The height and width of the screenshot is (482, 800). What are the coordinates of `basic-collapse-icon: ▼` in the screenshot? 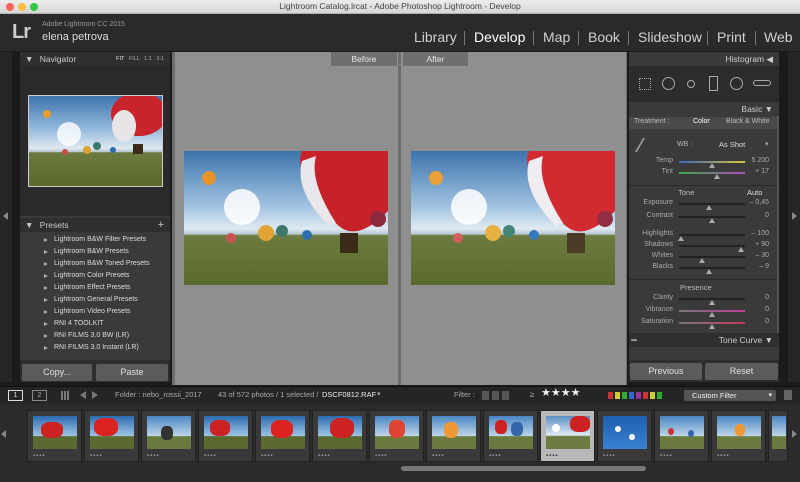 It's located at (769, 109).